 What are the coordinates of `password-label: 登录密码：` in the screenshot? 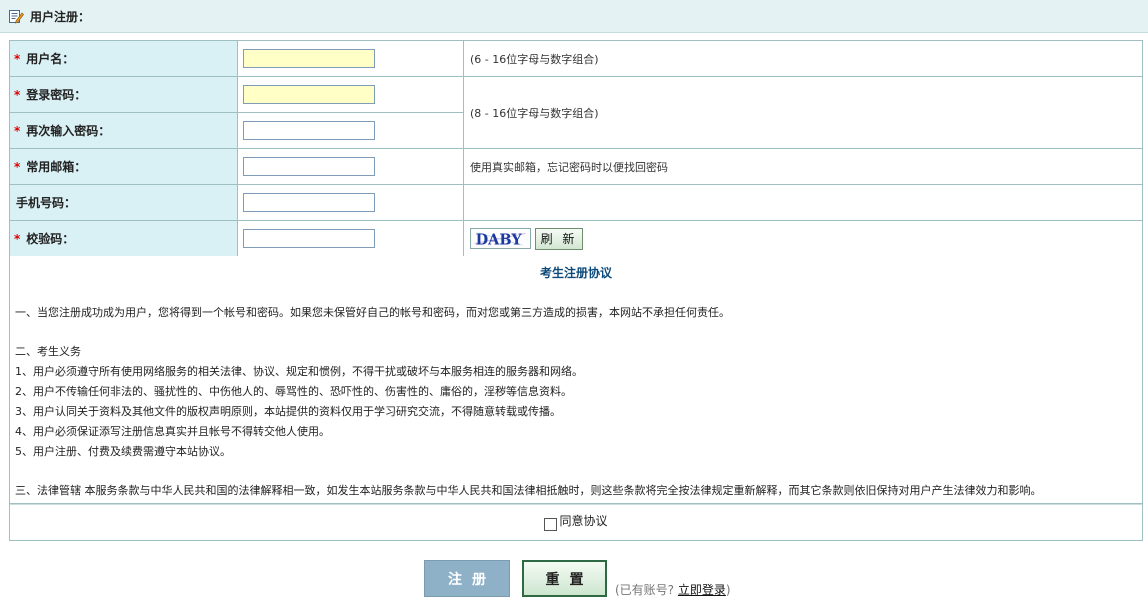 It's located at (56, 95).